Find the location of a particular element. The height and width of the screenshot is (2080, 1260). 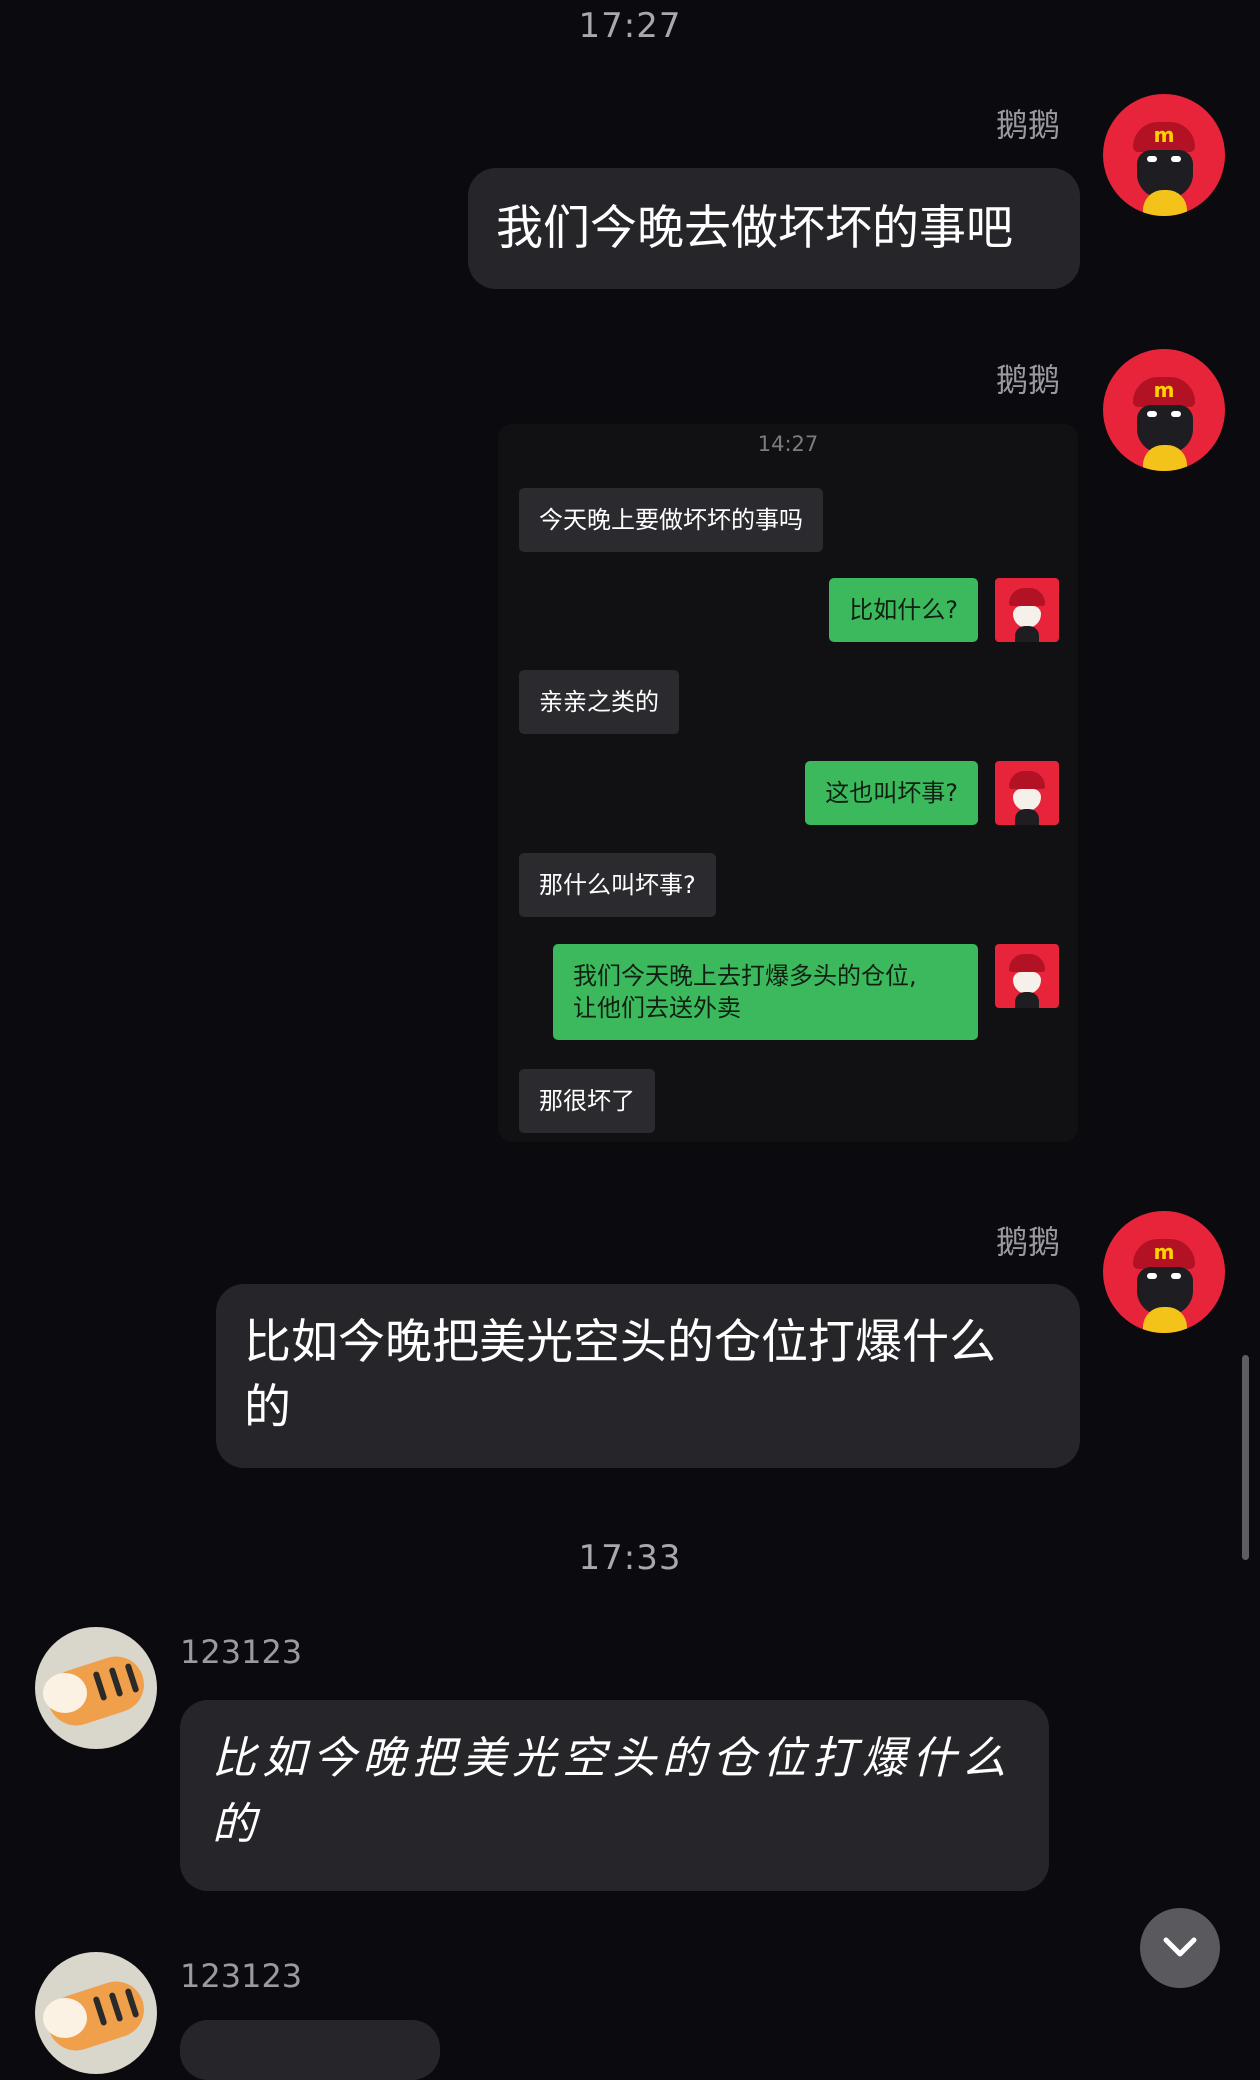

timestamp-divider: 17:33 is located at coordinates (630, 1558).